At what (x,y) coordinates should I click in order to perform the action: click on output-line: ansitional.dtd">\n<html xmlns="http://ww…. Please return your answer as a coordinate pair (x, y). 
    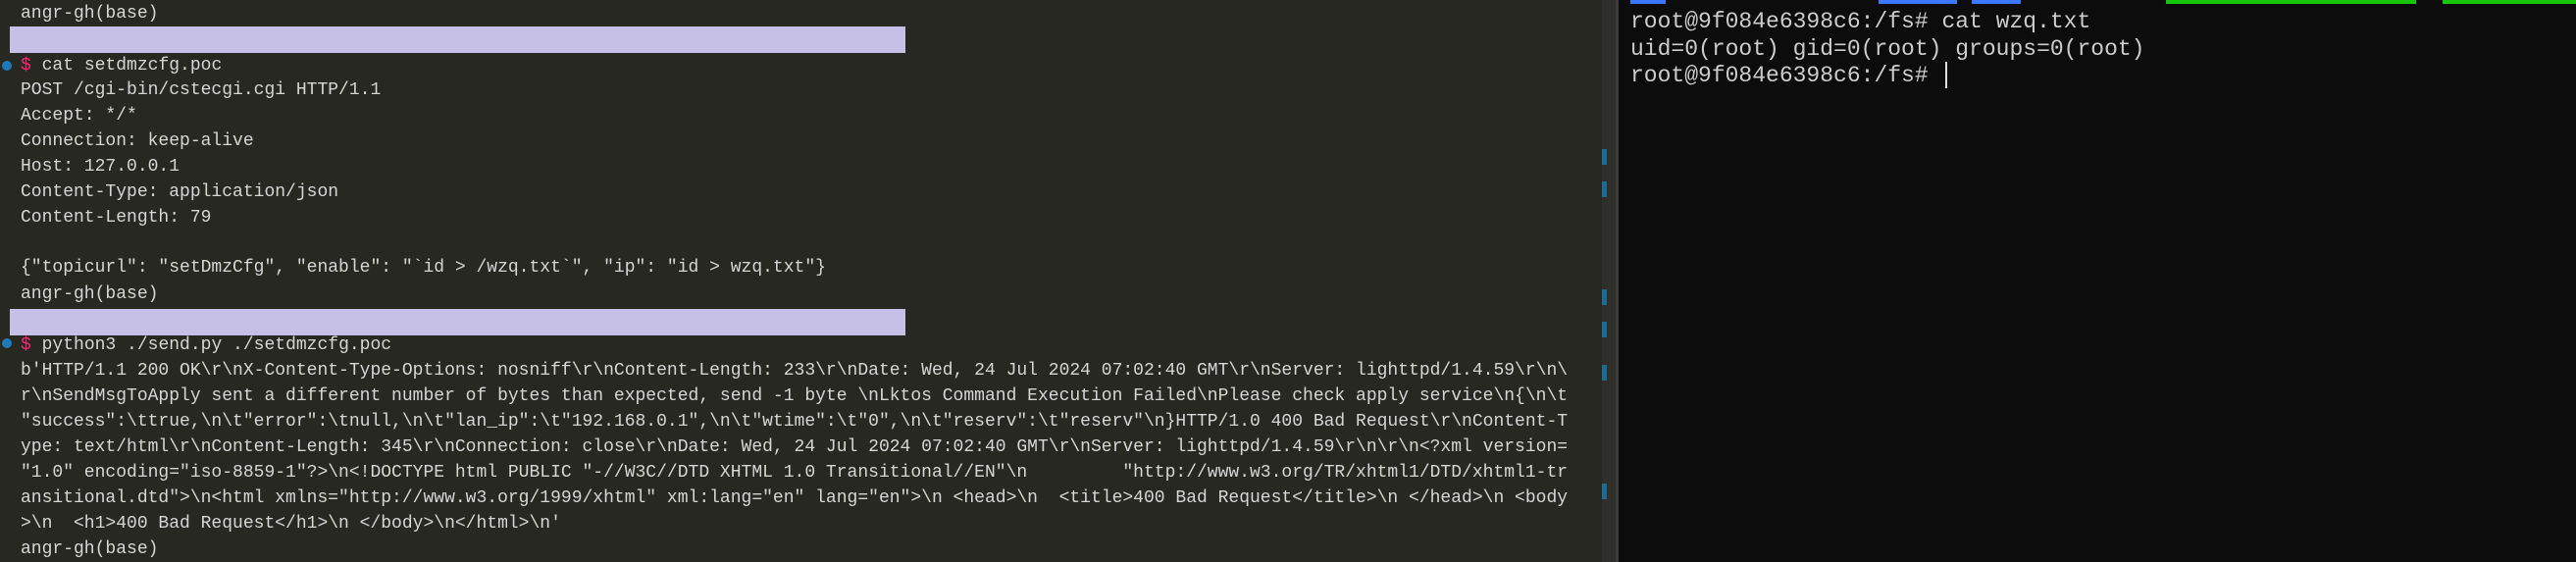
    Looking at the image, I should click on (795, 498).